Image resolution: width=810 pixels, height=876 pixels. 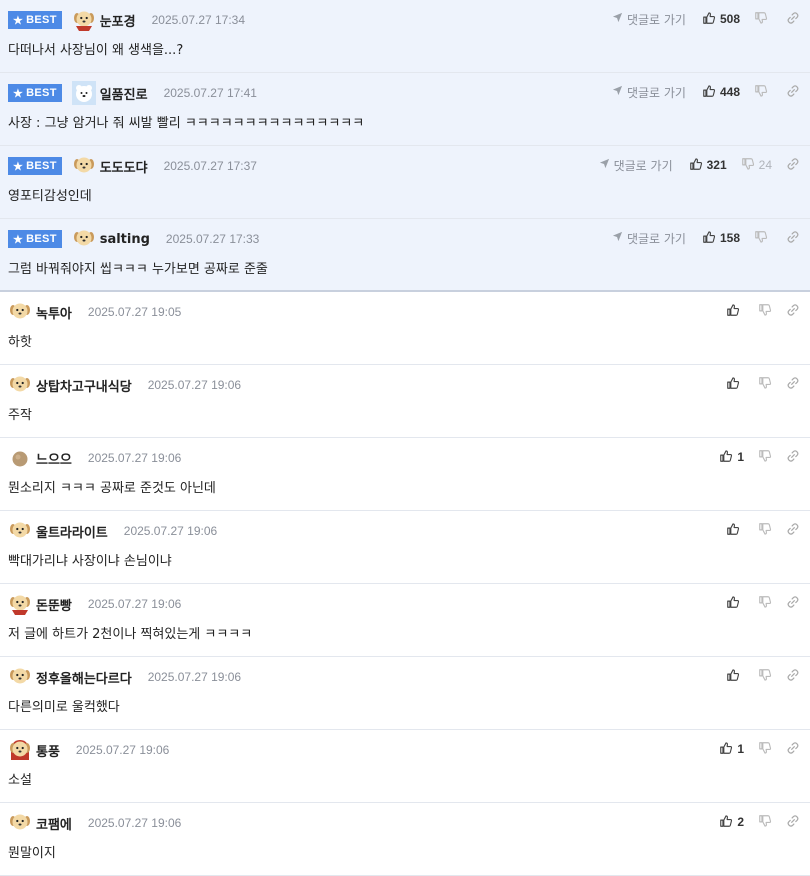 What do you see at coordinates (405, 693) in the screenshot?
I see `comment: 정후올해는다르다 2025.07.27 19:06 다른의미로 울컥했다` at bounding box center [405, 693].